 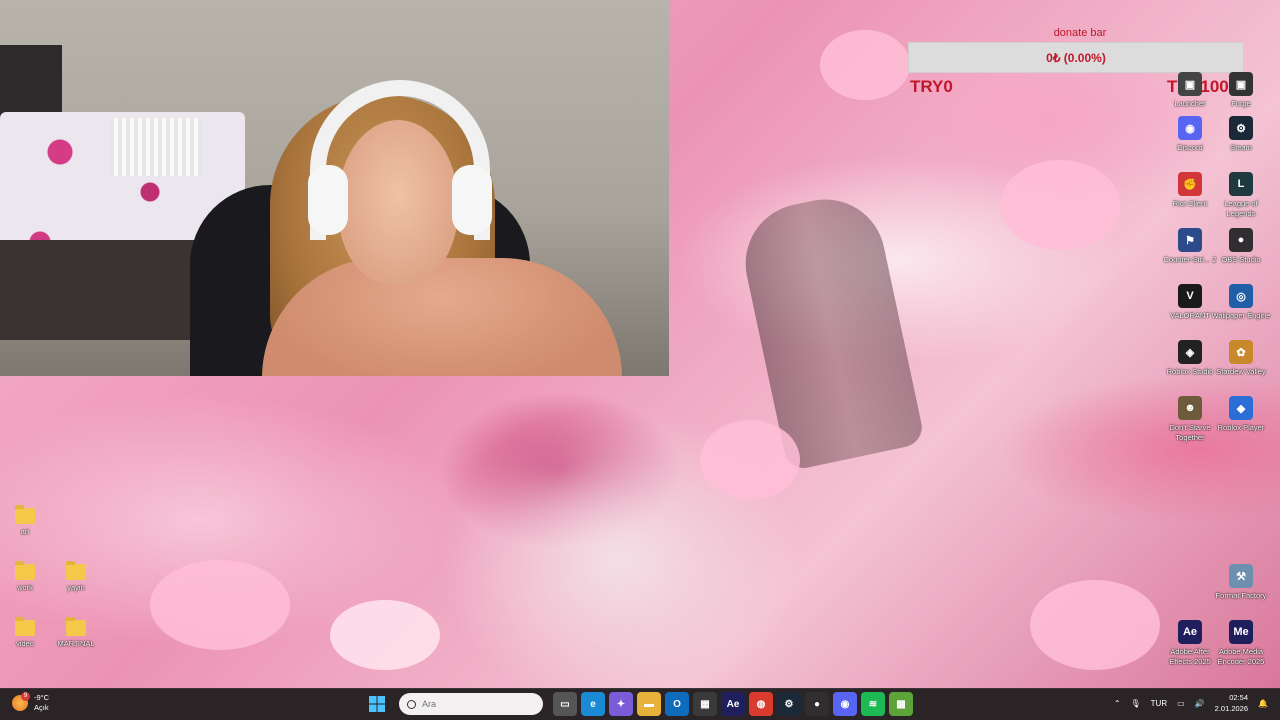 I want to click on obs-taskbar-icon: ●, so click(x=817, y=704).